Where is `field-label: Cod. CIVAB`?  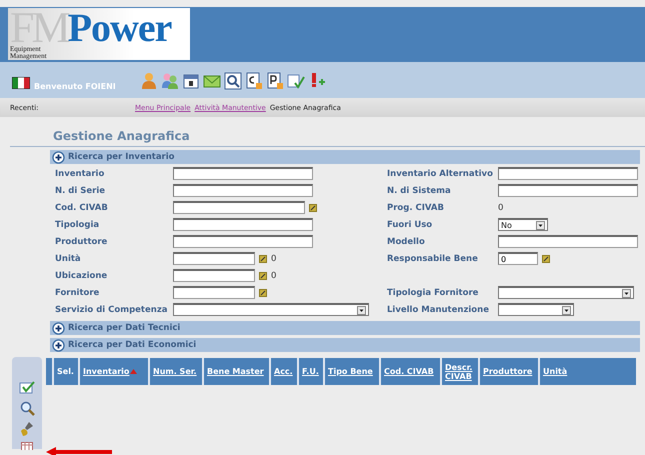
field-label: Cod. CIVAB is located at coordinates (82, 207).